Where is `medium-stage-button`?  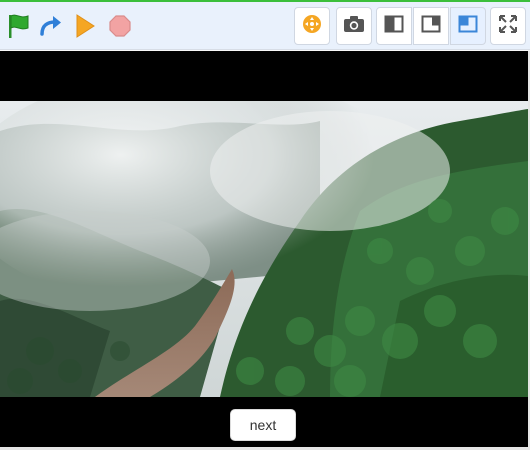 medium-stage-button is located at coordinates (431, 26).